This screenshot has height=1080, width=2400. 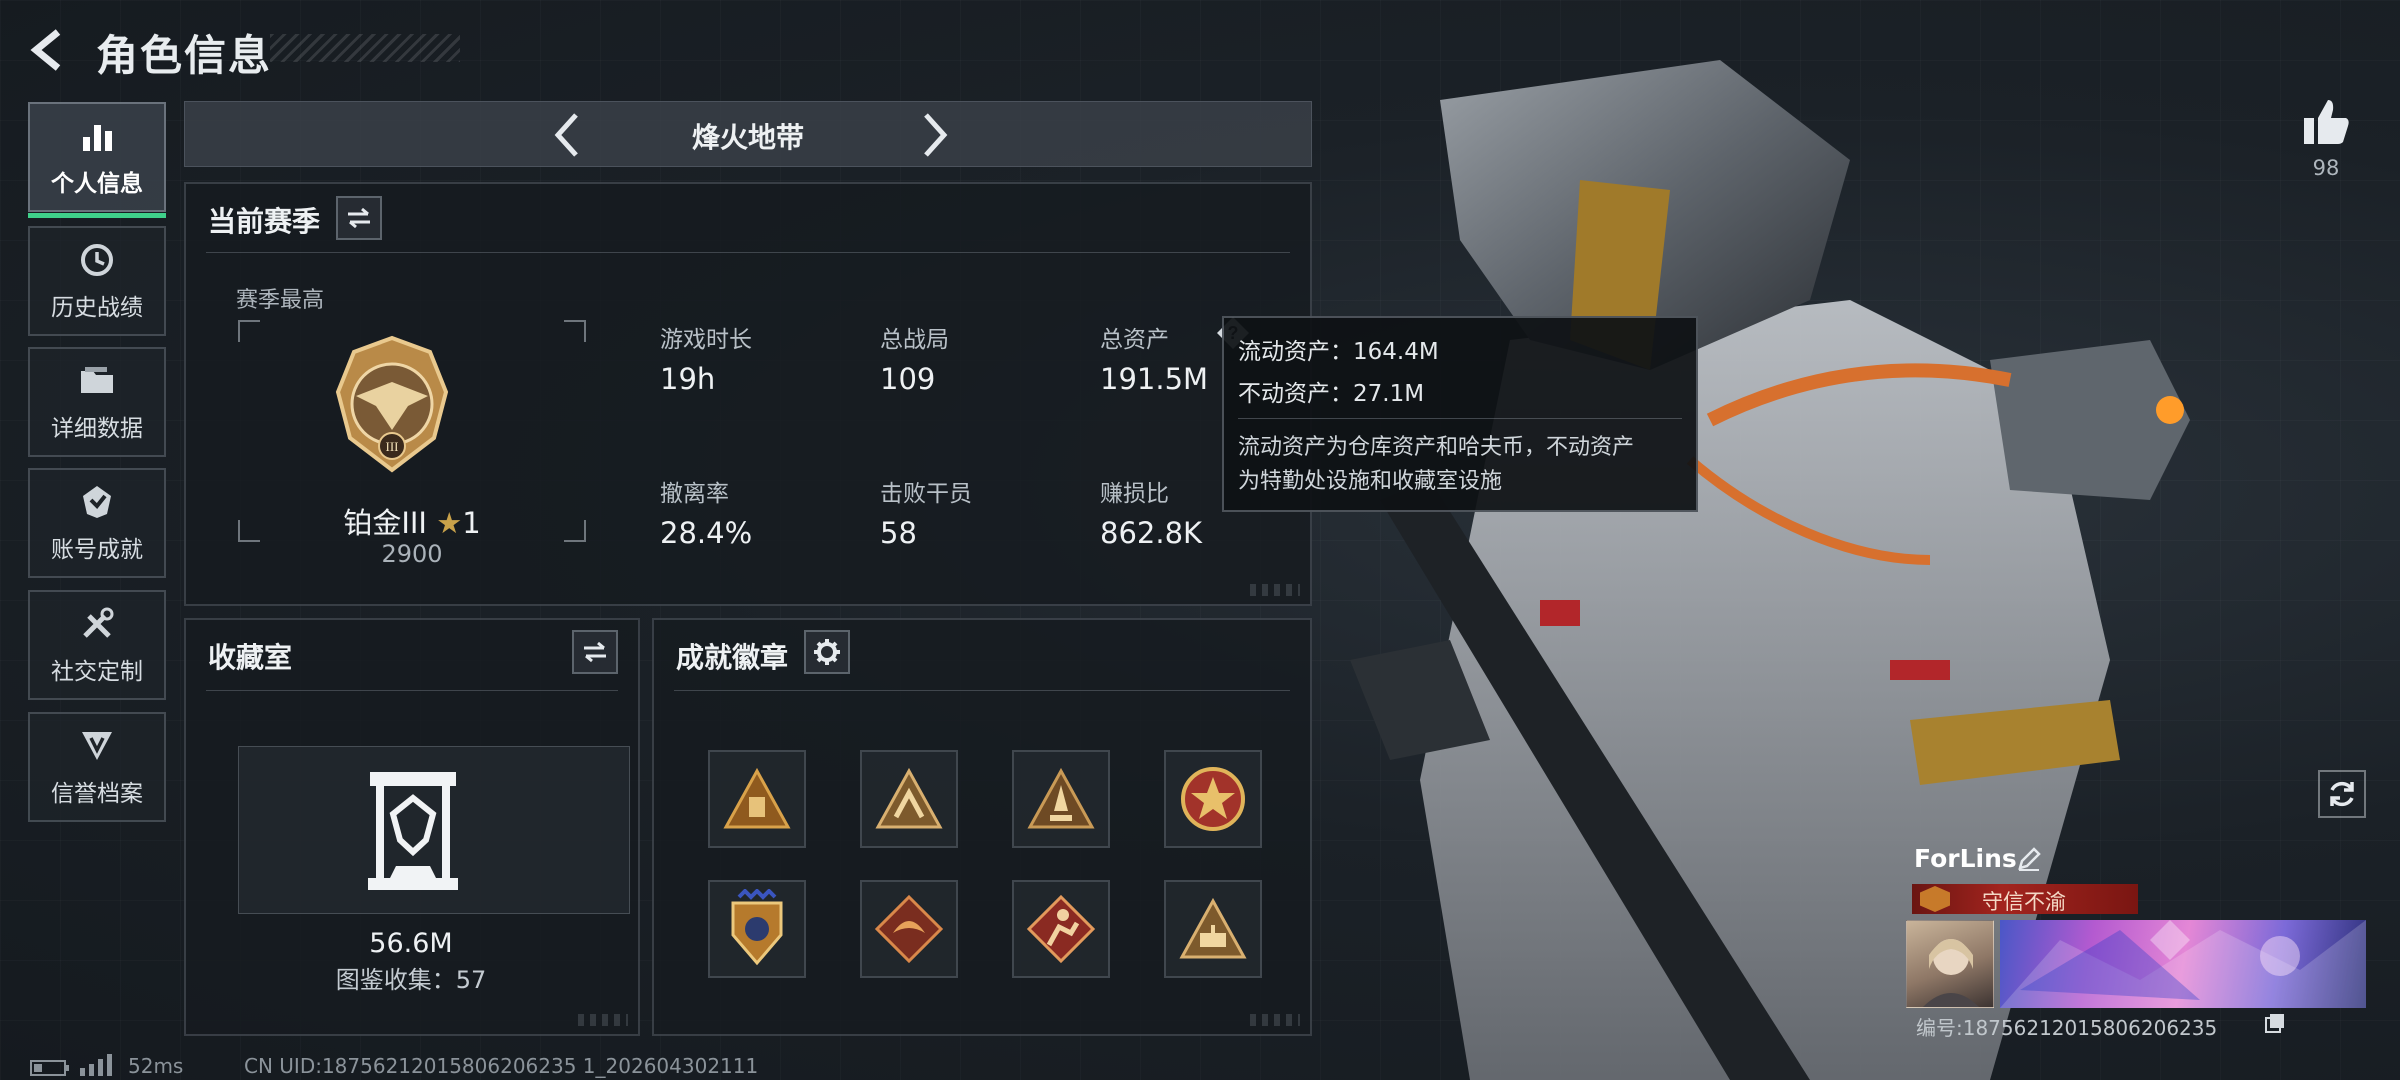 I want to click on refresh-icon, so click(x=2342, y=794).